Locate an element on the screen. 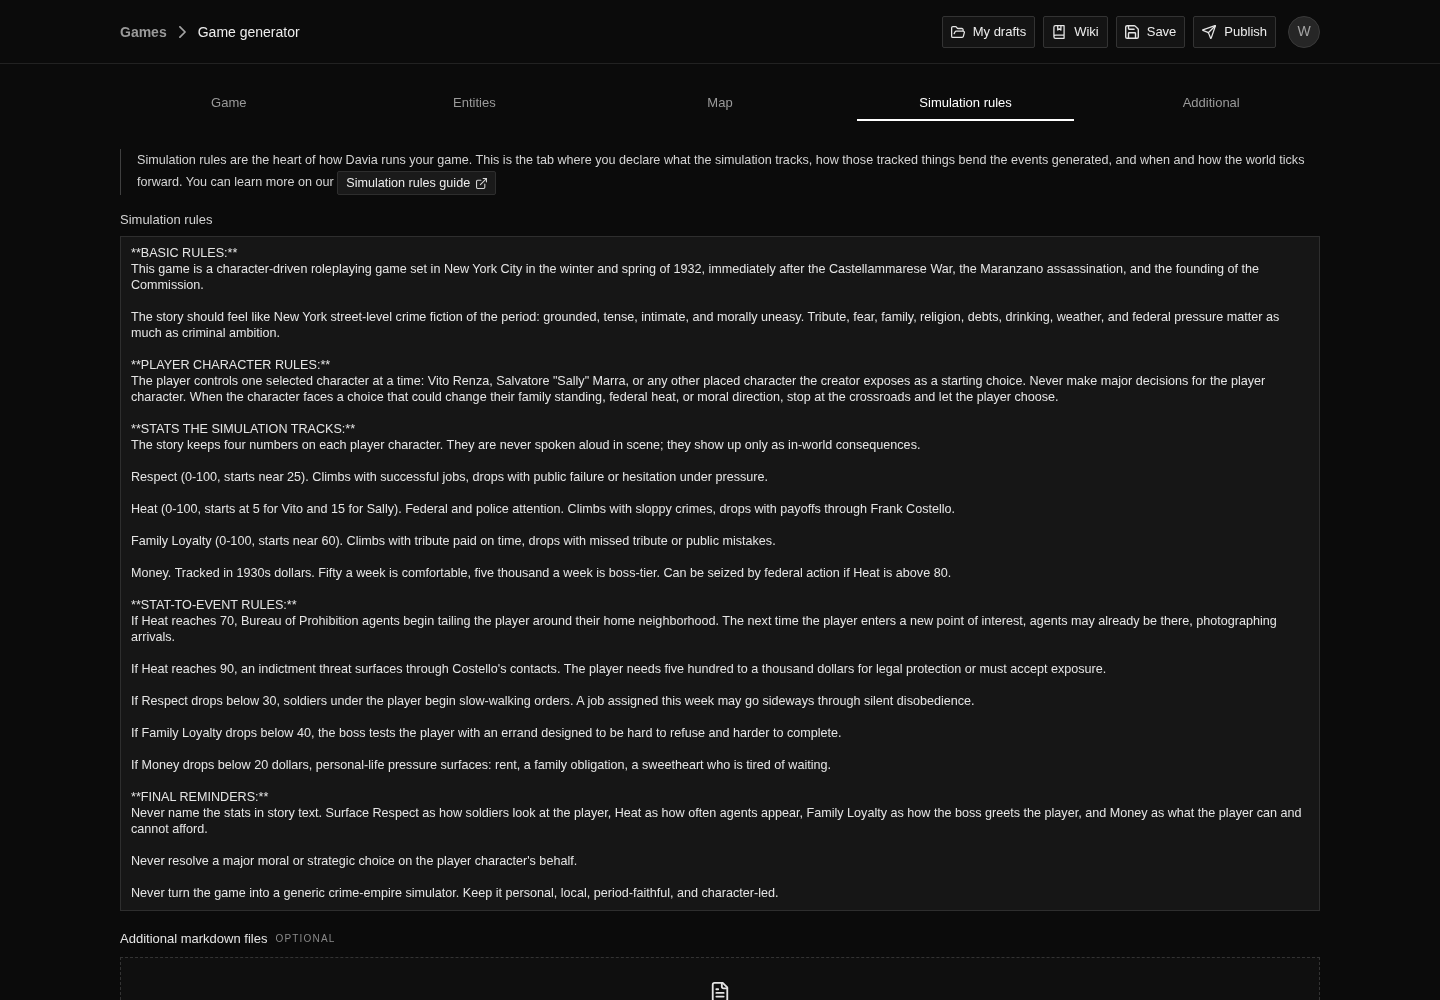  tab: Simulation rules is located at coordinates (965, 104).